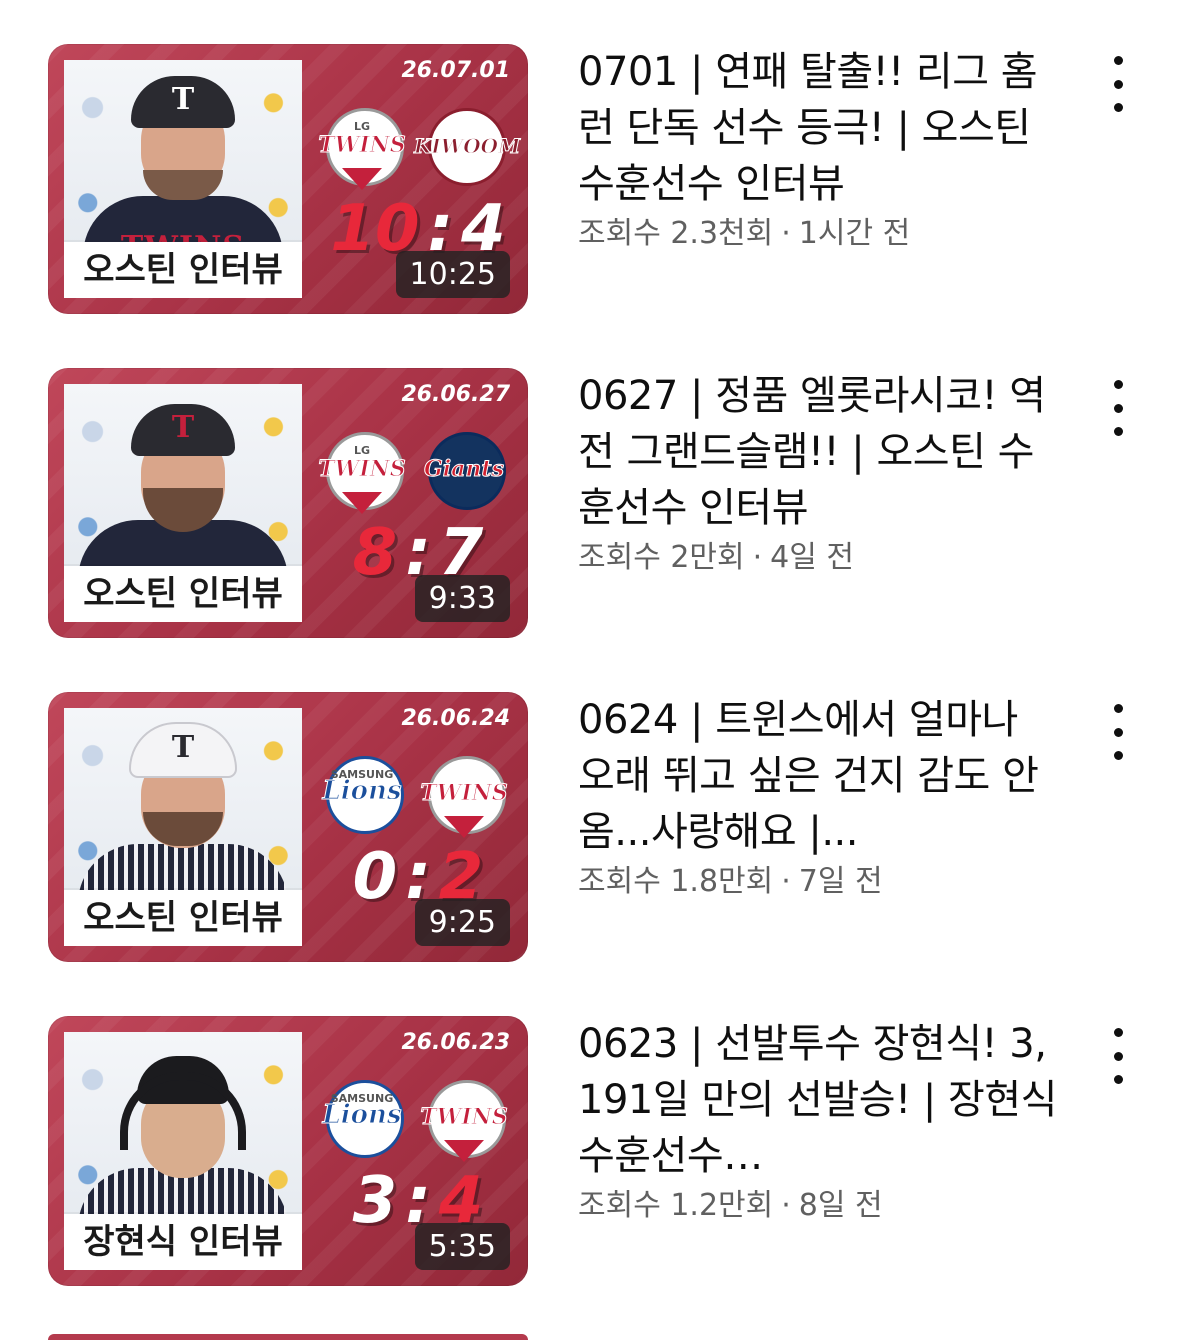 This screenshot has height=1340, width=1179. I want to click on next-video-thumbnail-peek, so click(288, 1337).